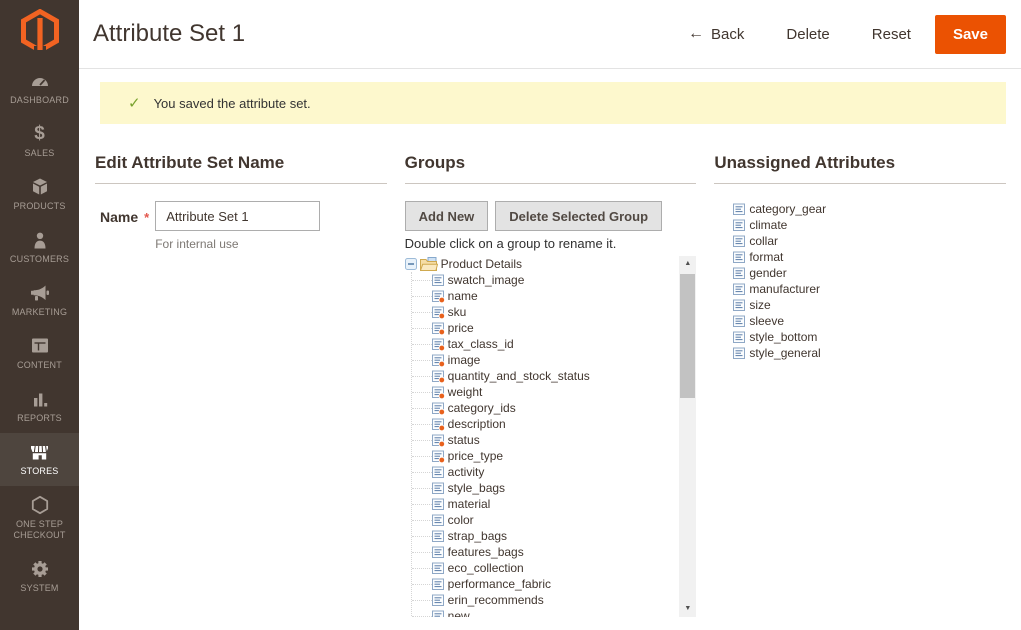 The height and width of the screenshot is (630, 1021). I want to click on tree-attribute-eco_collection: eco_collection, so click(545, 568).